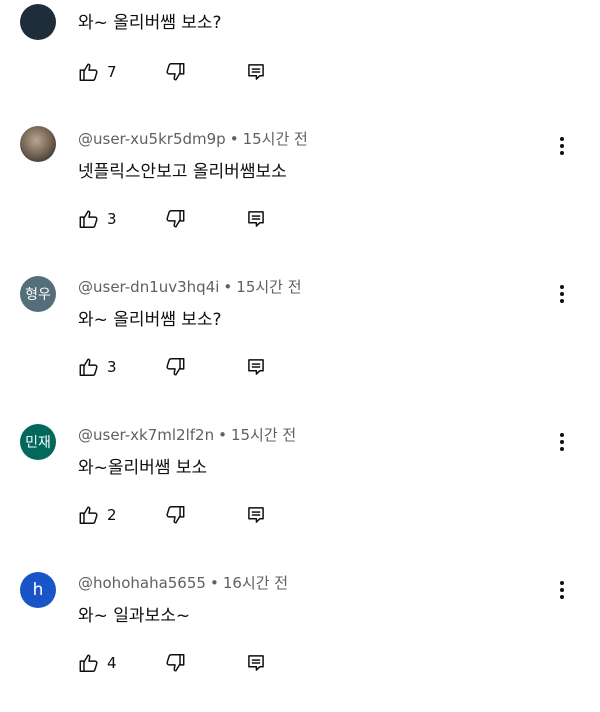 Image resolution: width=600 pixels, height=712 pixels. I want to click on avatar: h, so click(38, 590).